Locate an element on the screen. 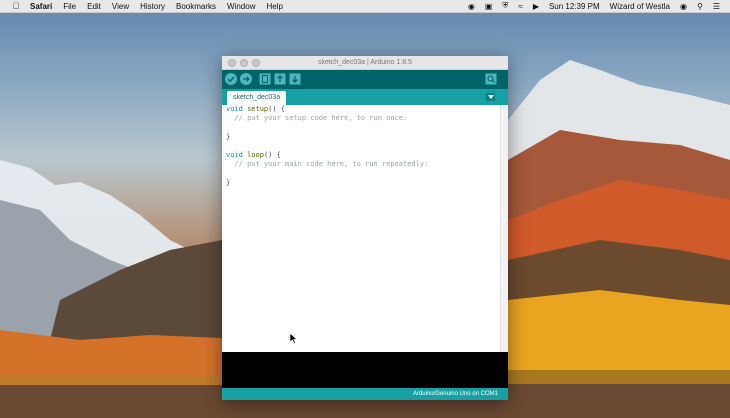 This screenshot has height=418, width=730. status-footer: Arduino/Genuino Uno on COM1 is located at coordinates (365, 394).